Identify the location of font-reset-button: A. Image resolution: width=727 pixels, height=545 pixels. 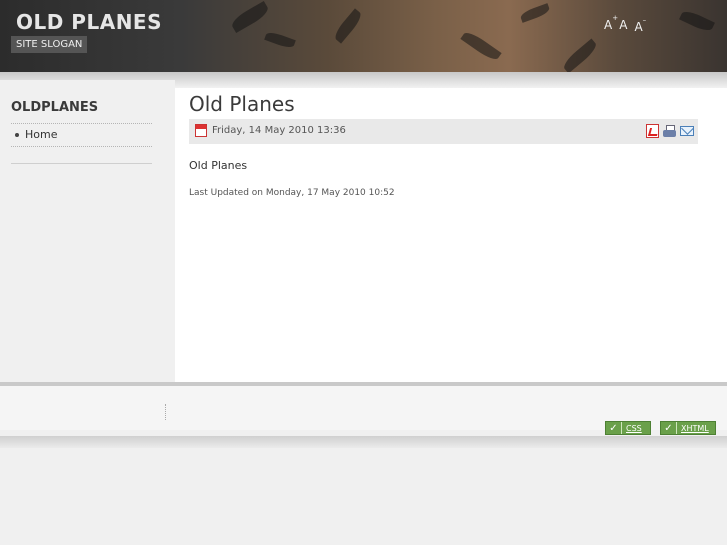
(623, 26).